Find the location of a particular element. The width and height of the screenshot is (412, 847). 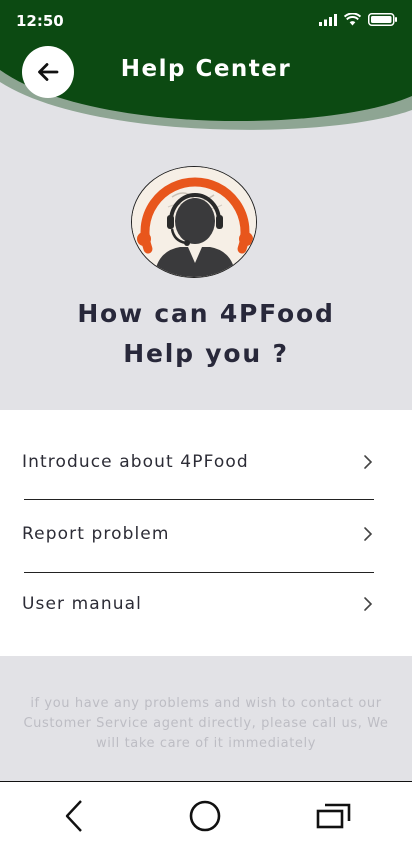

status-icons is located at coordinates (358, 19).